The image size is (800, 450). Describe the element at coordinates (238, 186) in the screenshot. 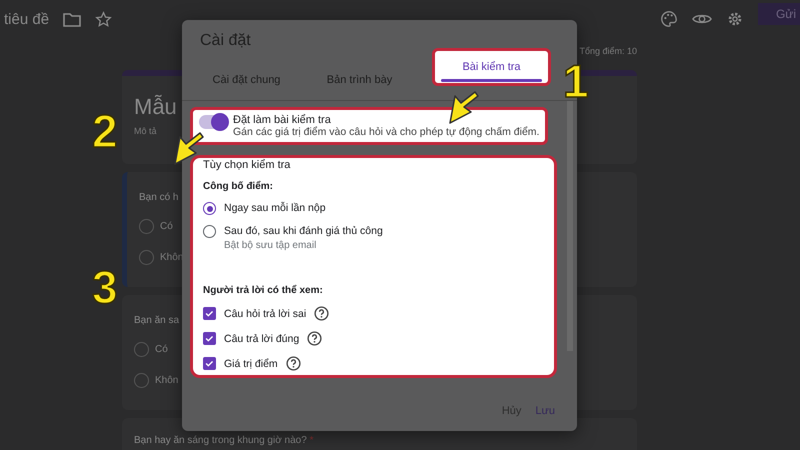

I see `section-heading: Công bố điểm:` at that location.